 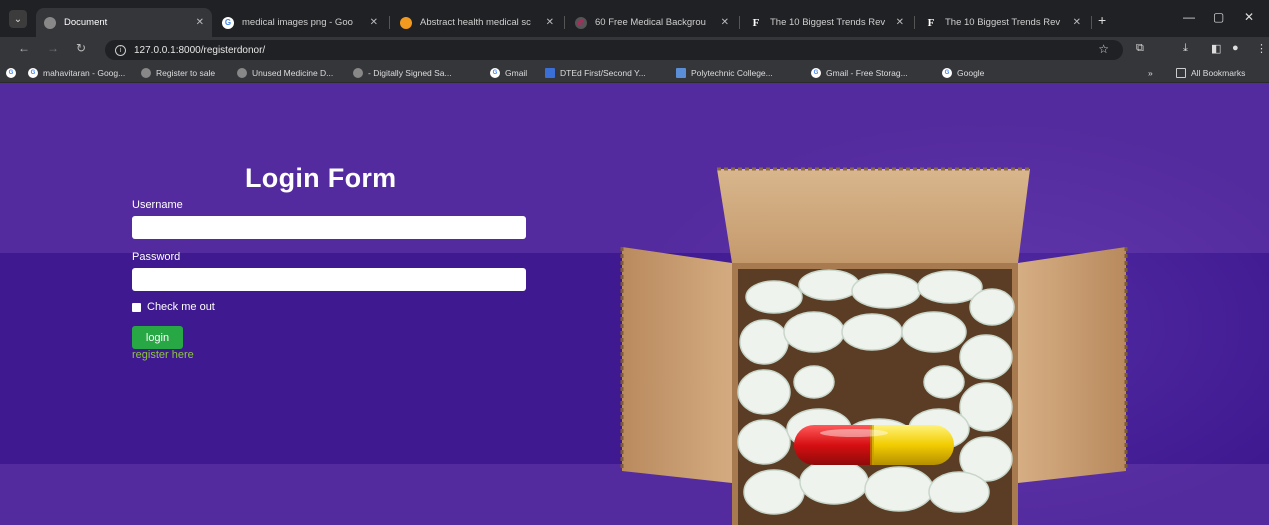 What do you see at coordinates (508, 73) in the screenshot?
I see `bookmark-gmail: G Gmail` at bounding box center [508, 73].